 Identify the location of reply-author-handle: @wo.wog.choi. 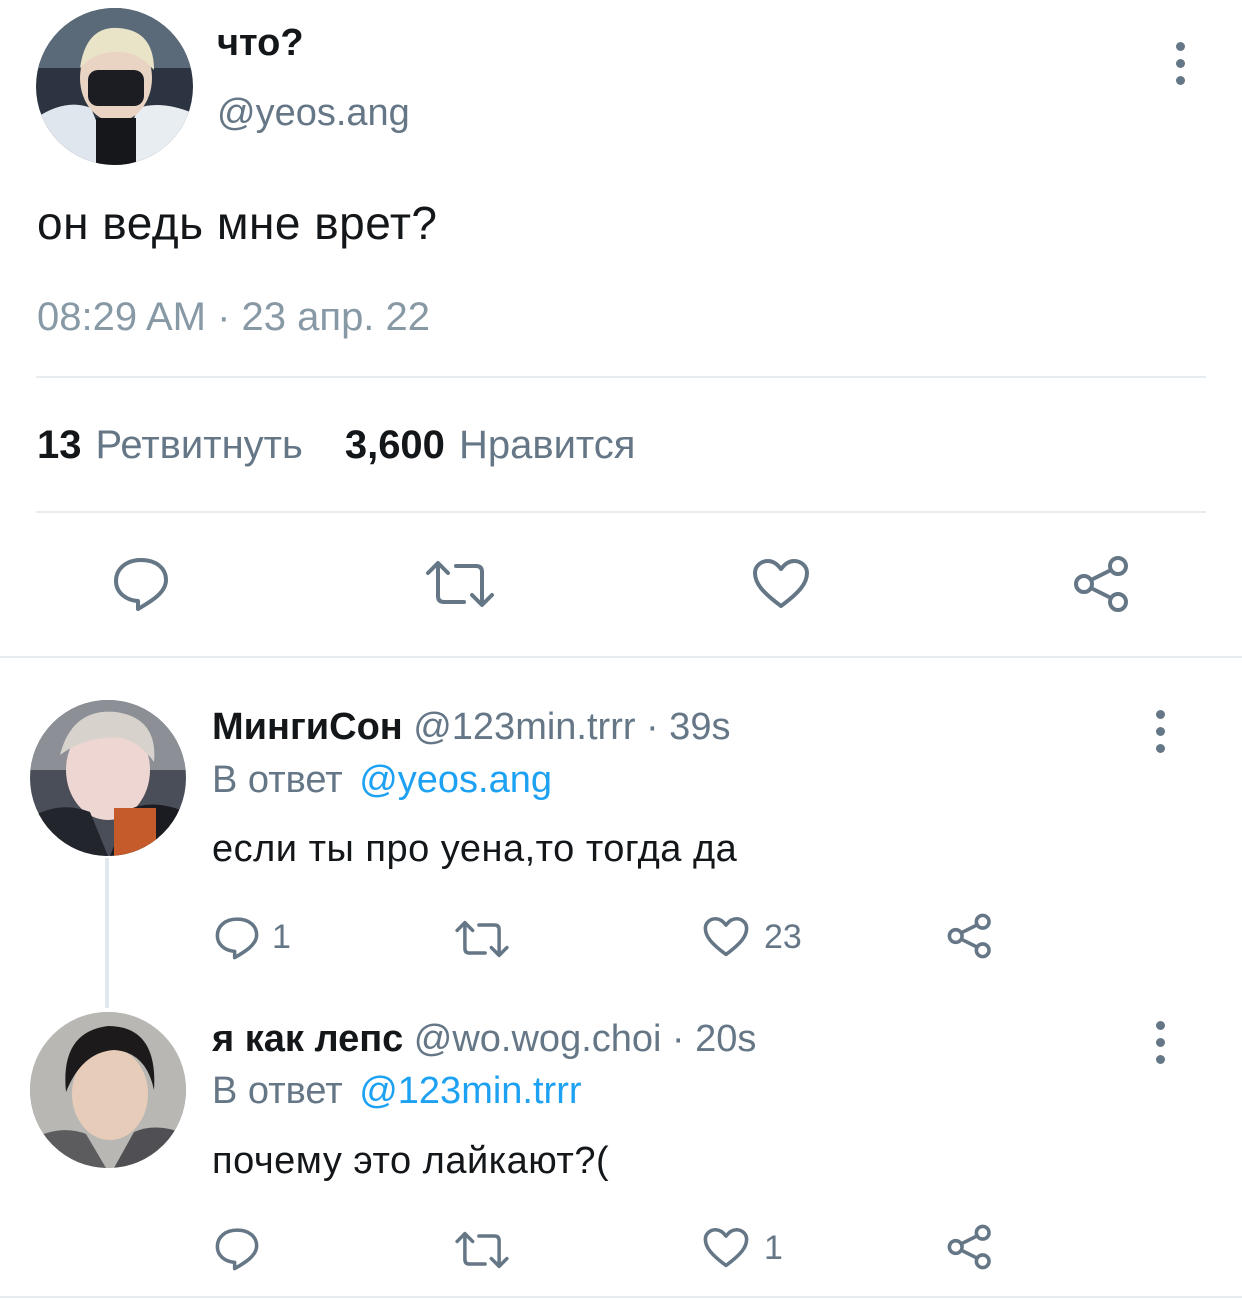
(538, 1039).